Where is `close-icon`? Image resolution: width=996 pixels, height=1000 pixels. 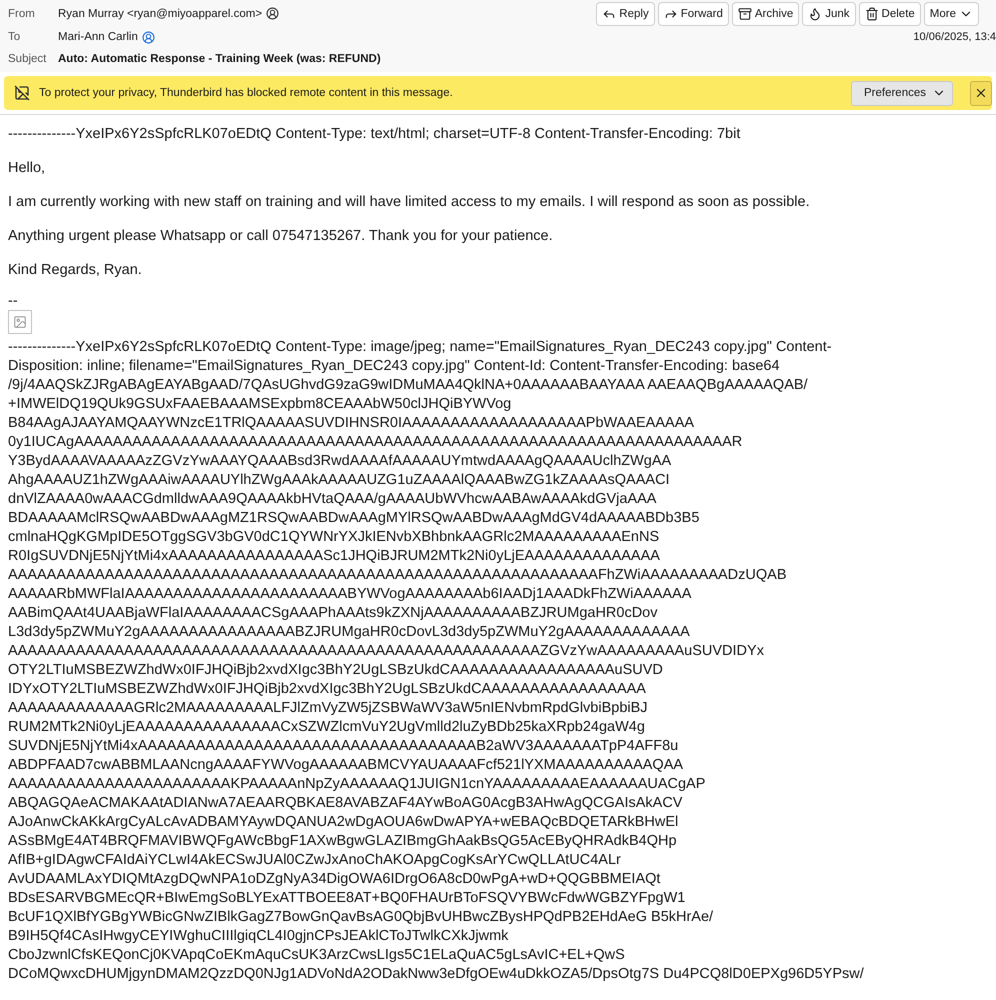
close-icon is located at coordinates (981, 93).